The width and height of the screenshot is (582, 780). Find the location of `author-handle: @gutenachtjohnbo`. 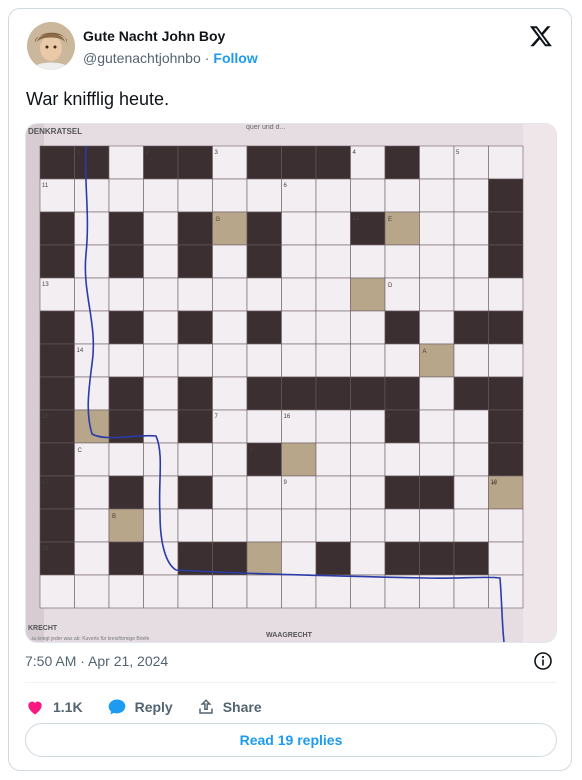

author-handle: @gutenachtjohnbo is located at coordinates (142, 58).